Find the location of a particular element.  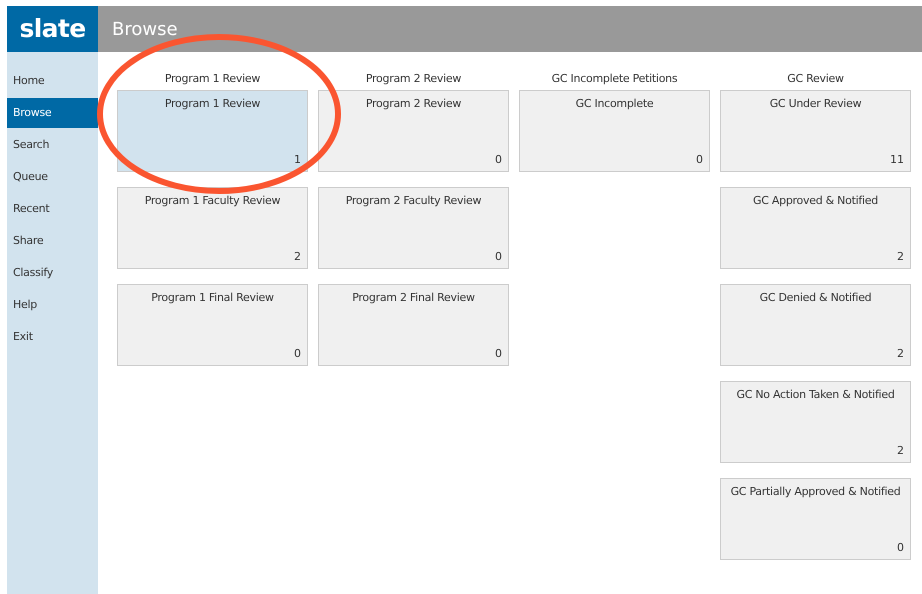

sidebar-item: Exit is located at coordinates (52, 337).